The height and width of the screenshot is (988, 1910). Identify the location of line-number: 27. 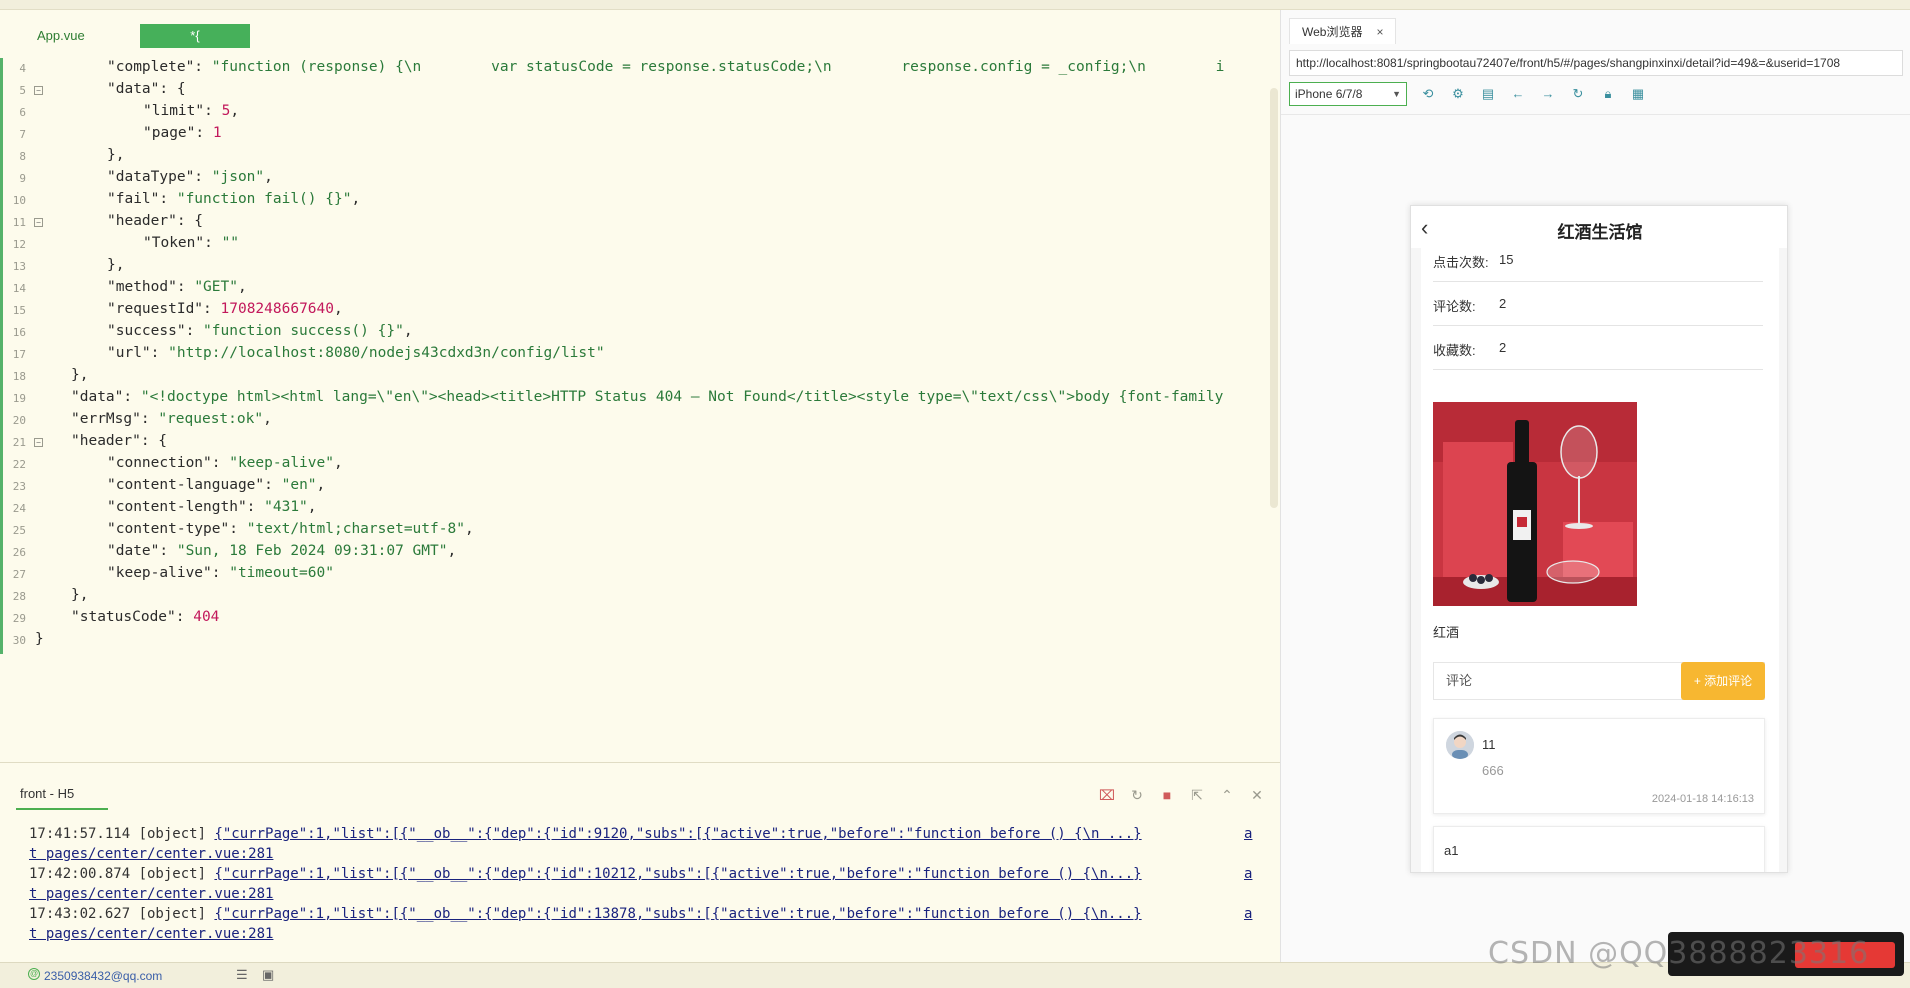
(19, 574).